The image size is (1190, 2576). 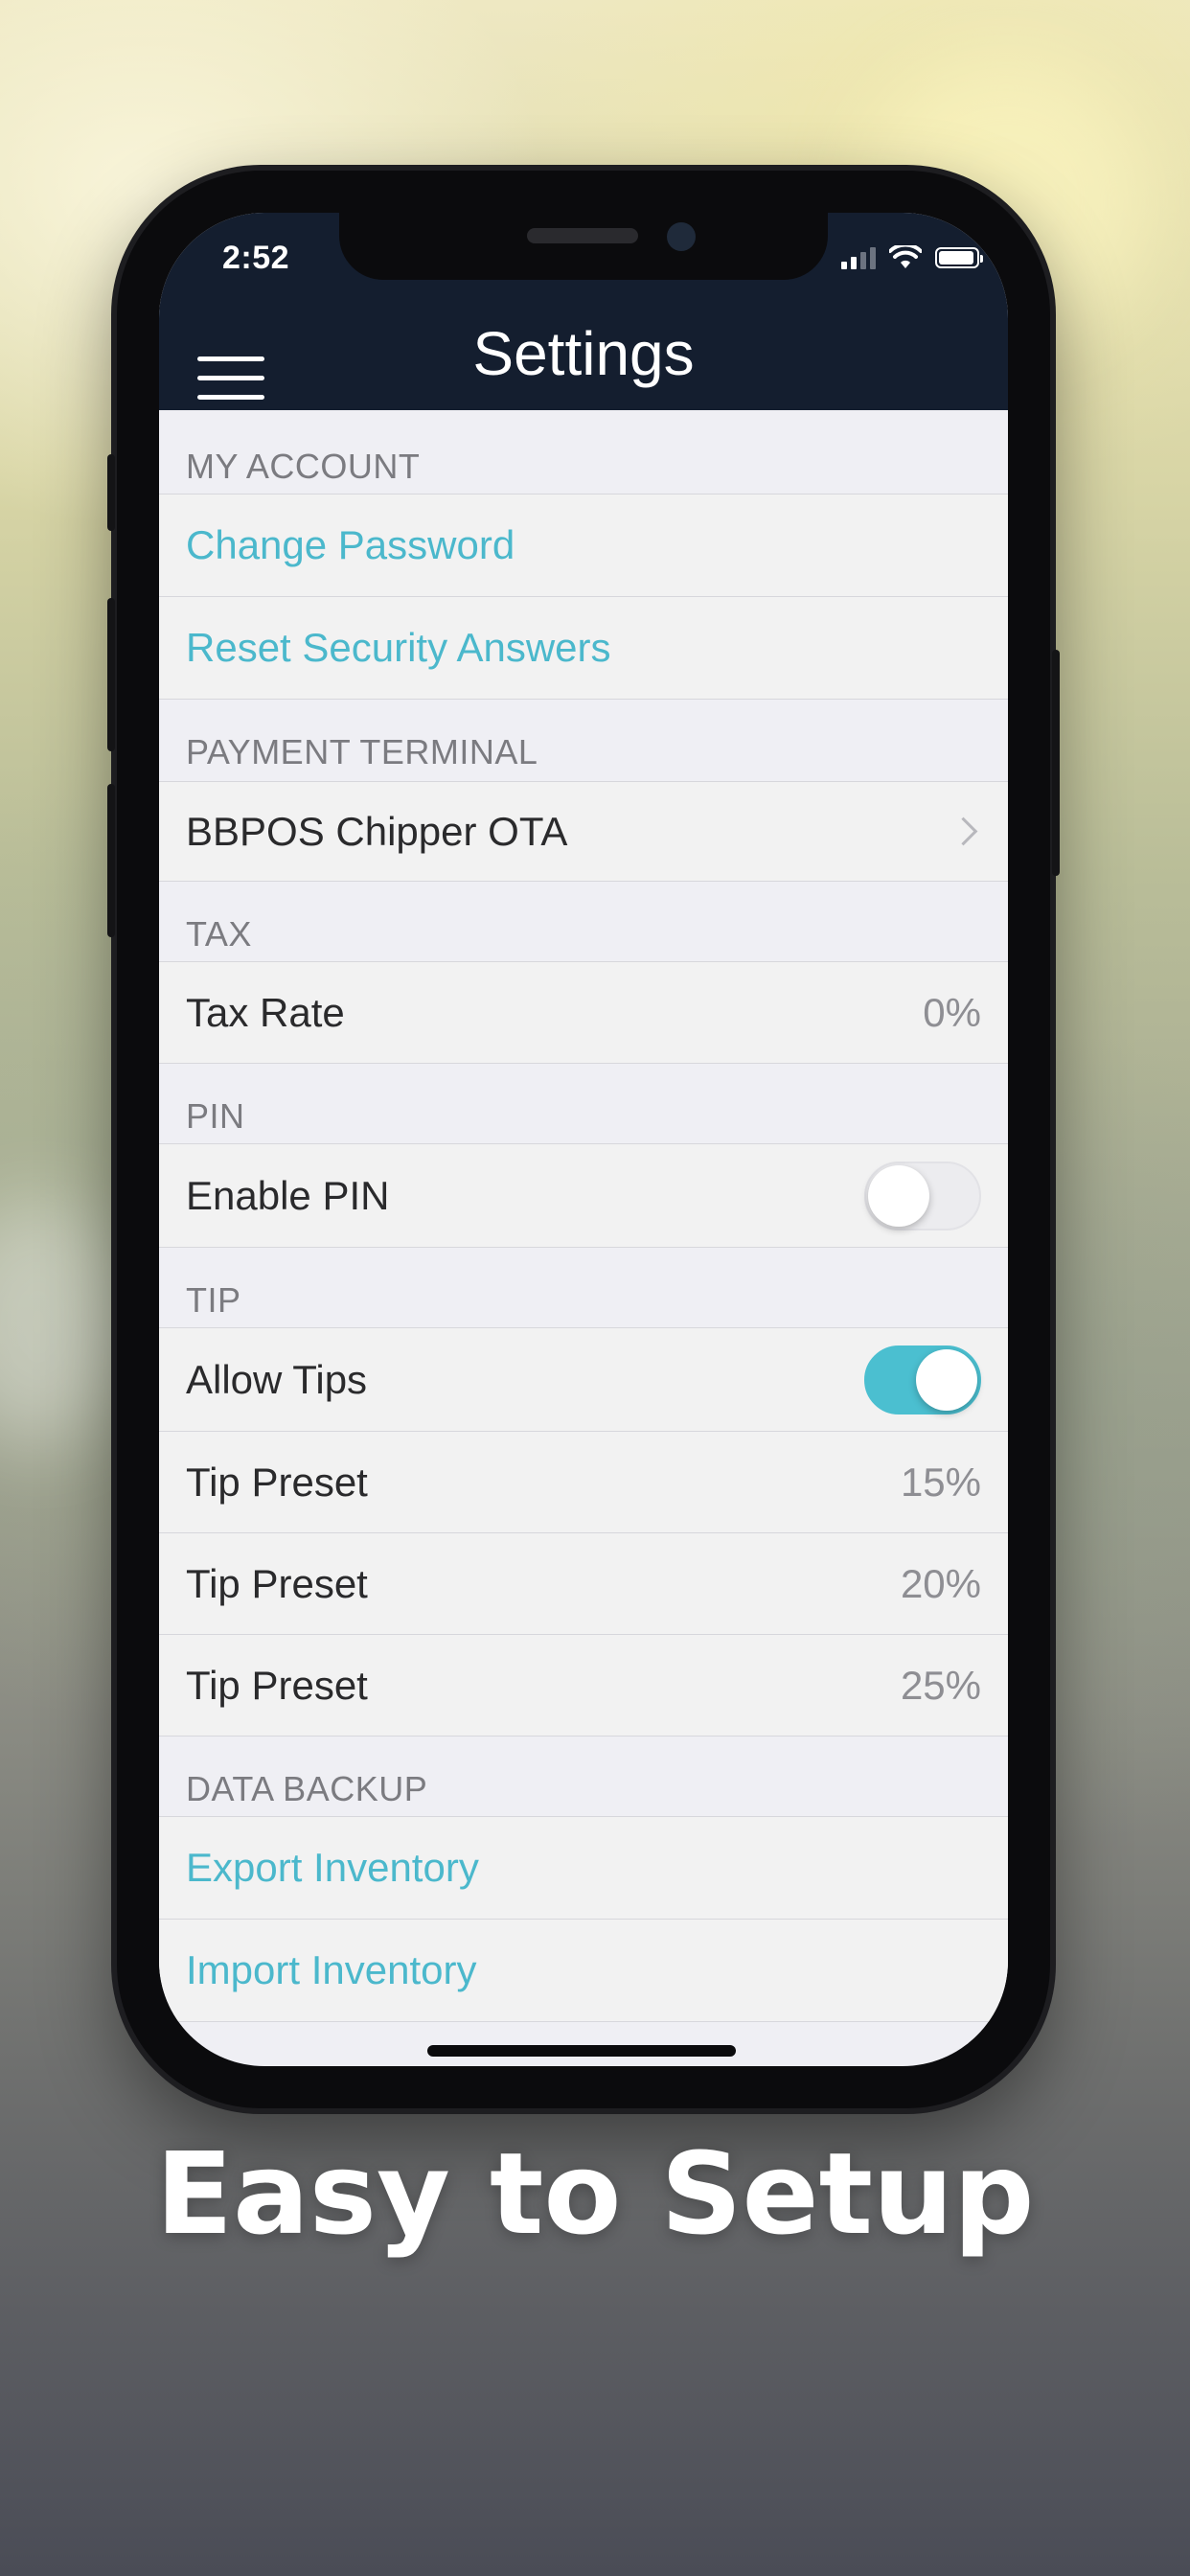 I want to click on section-header-pin: PIN, so click(x=584, y=1104).